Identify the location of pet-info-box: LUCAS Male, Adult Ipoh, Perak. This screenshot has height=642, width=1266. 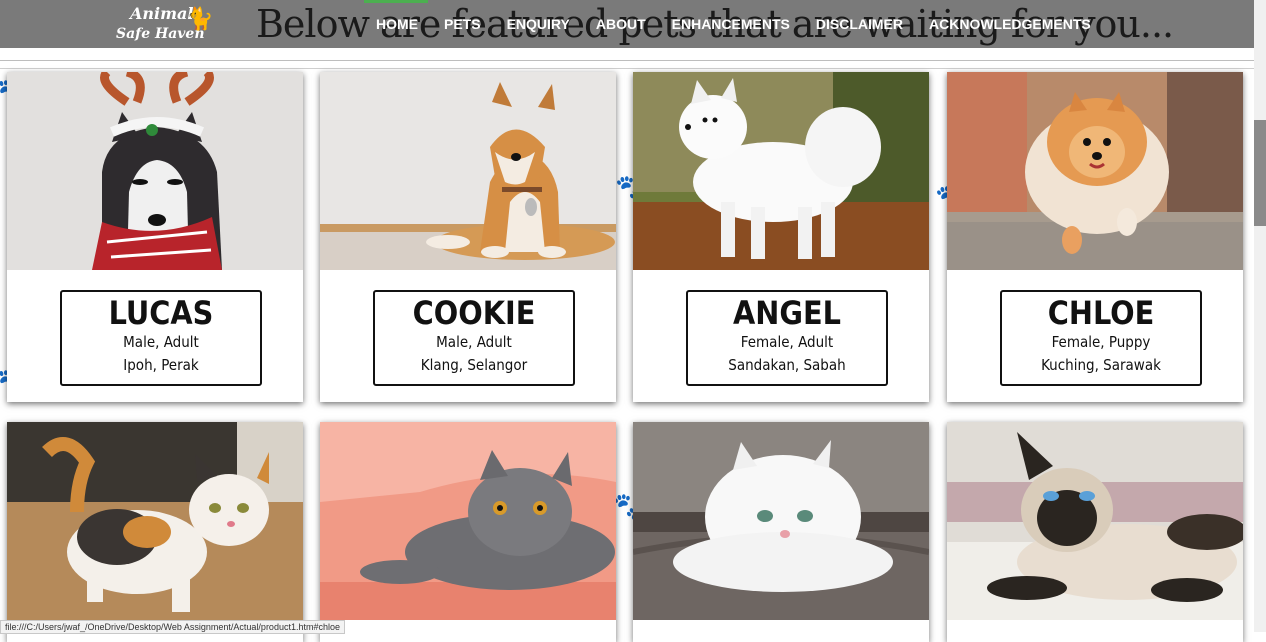
(161, 338).